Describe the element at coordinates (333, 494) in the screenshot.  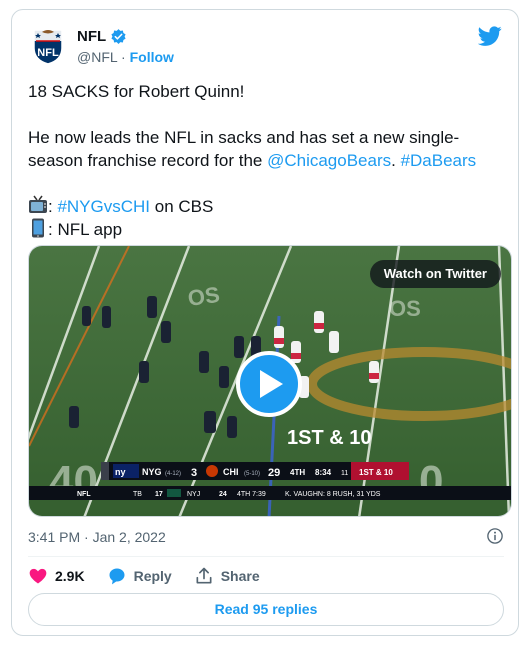
I see `ticker-note: K. VAUGHN: 8 RUSH, 31 YDS` at that location.